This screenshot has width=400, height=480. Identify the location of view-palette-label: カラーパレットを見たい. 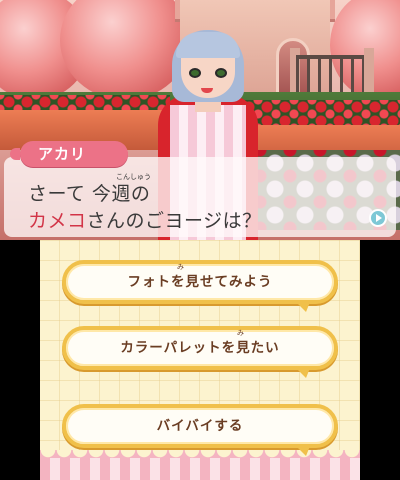
(200, 348).